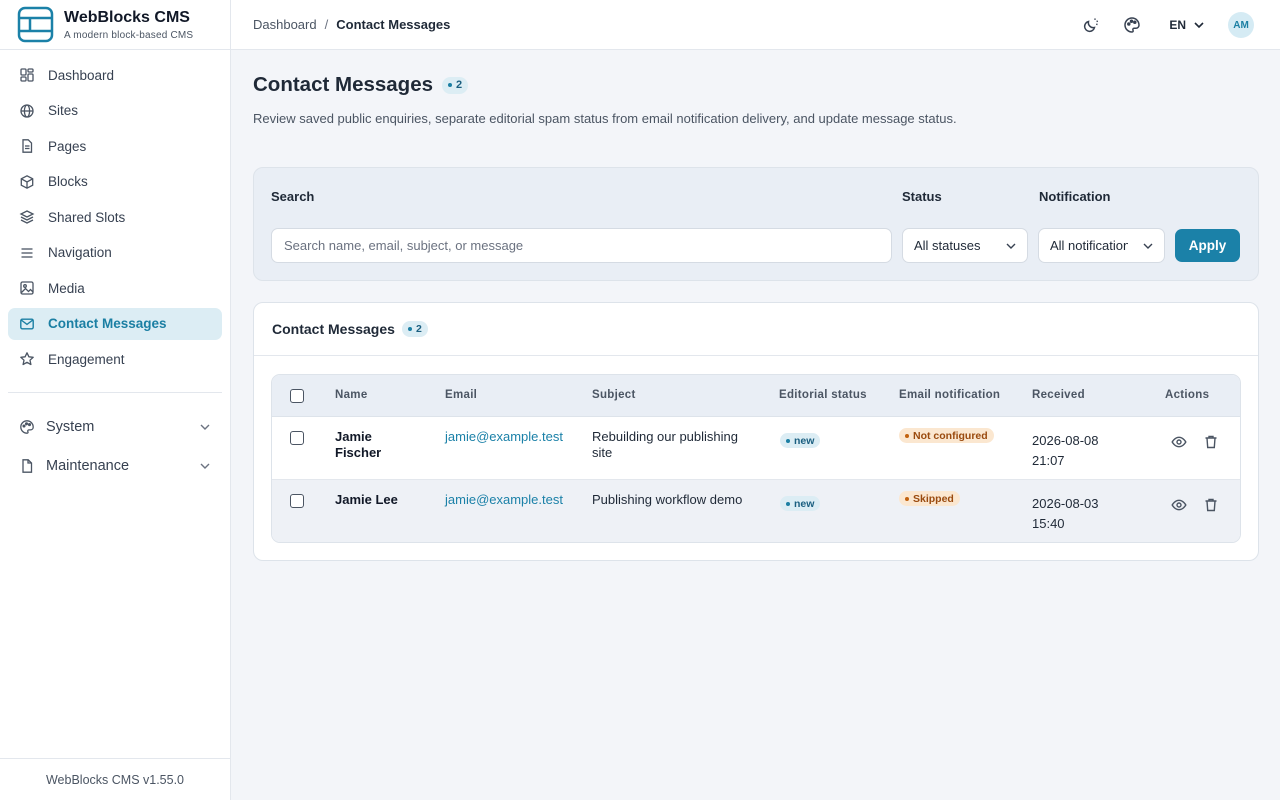  I want to click on language-label: EN, so click(1177, 25).